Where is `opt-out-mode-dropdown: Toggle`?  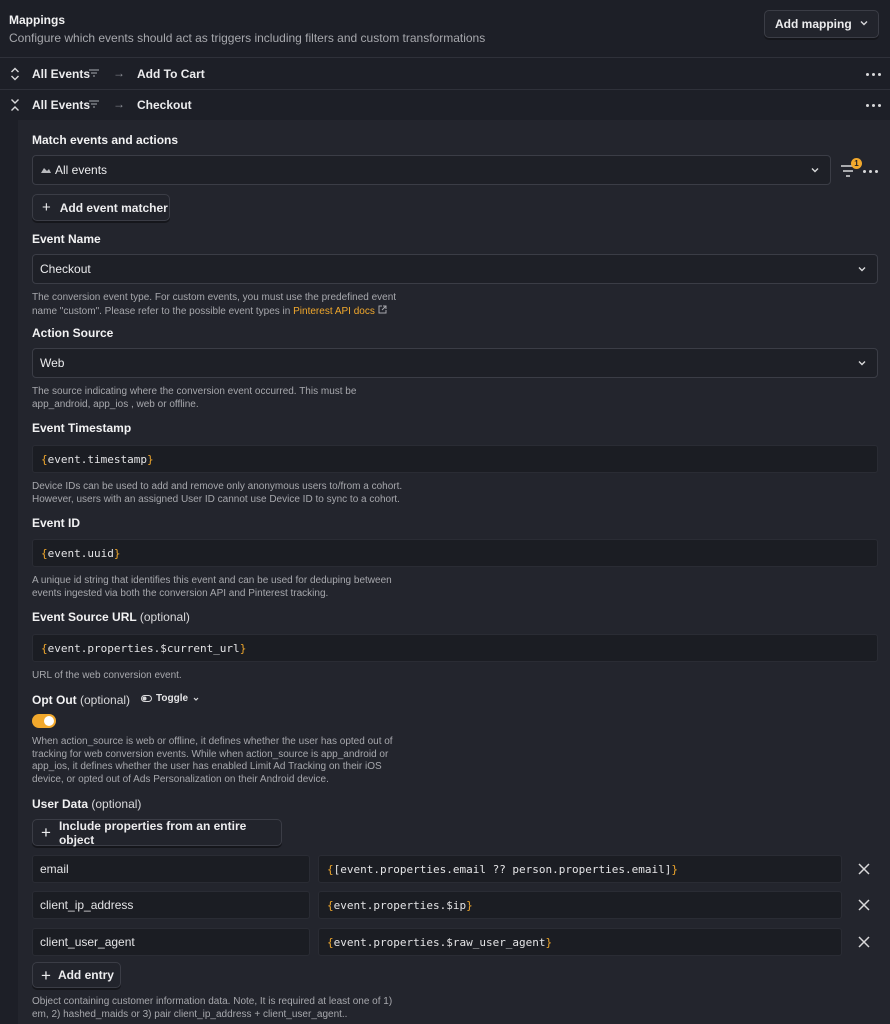
opt-out-mode-dropdown: Toggle is located at coordinates (170, 698).